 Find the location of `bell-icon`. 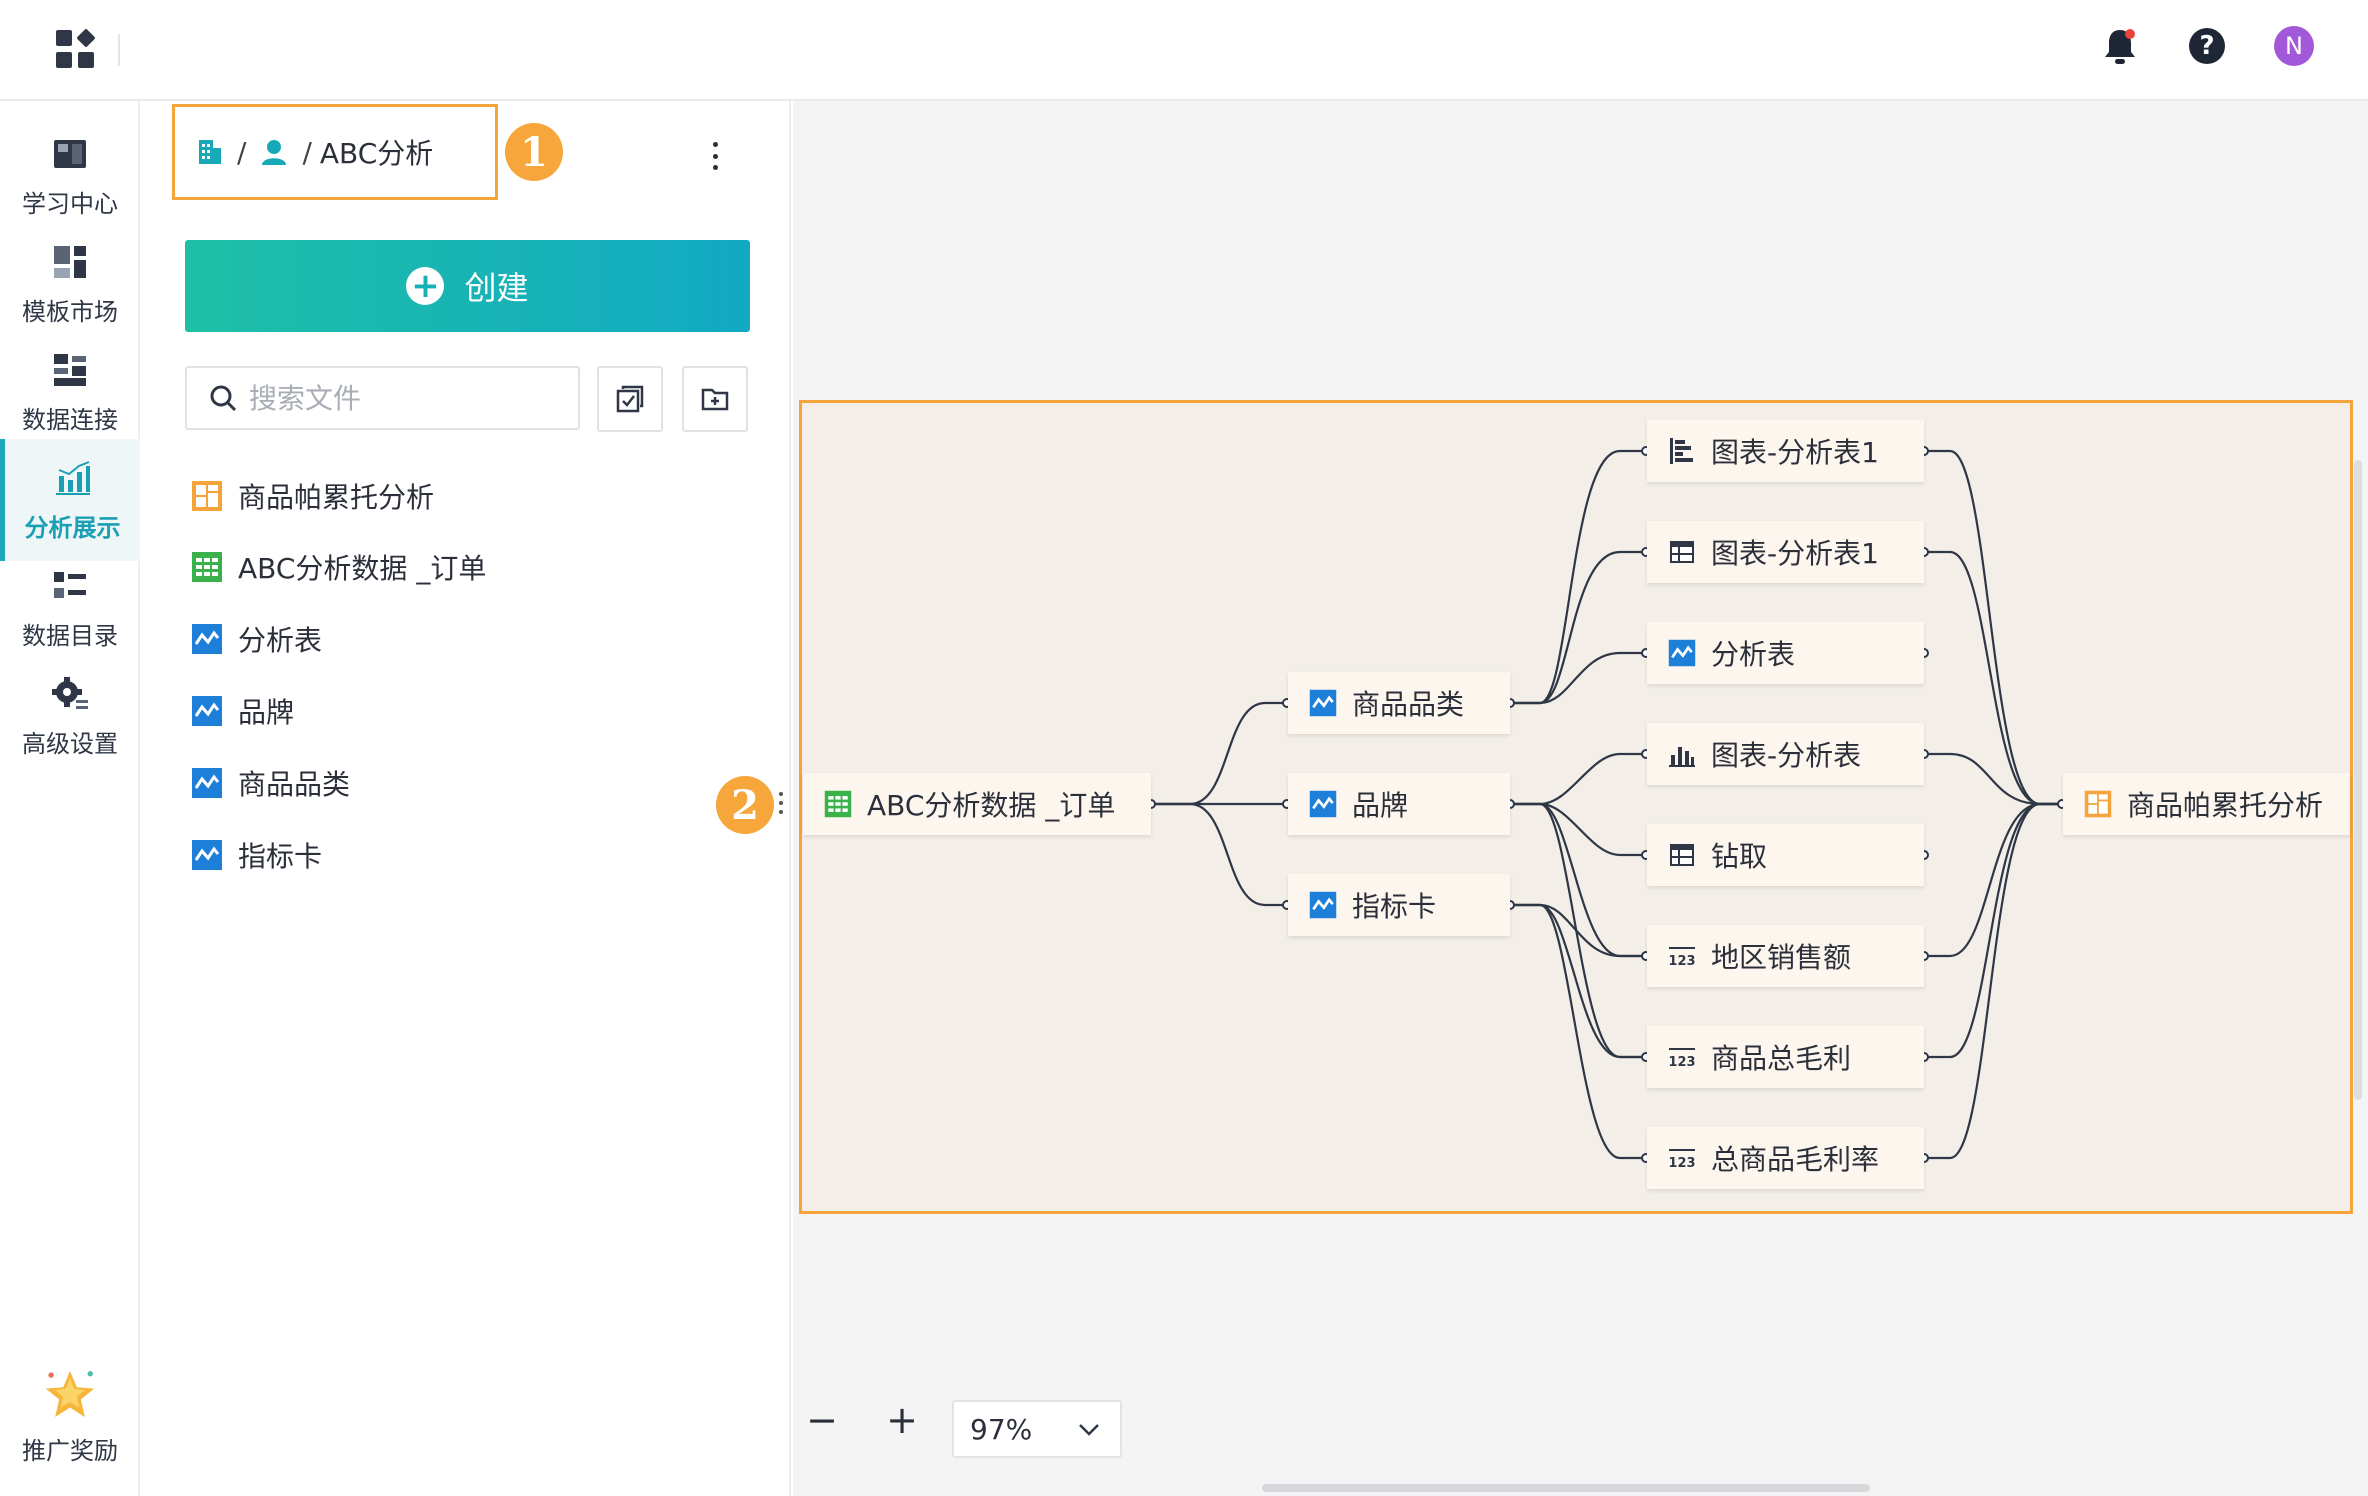

bell-icon is located at coordinates (2120, 46).